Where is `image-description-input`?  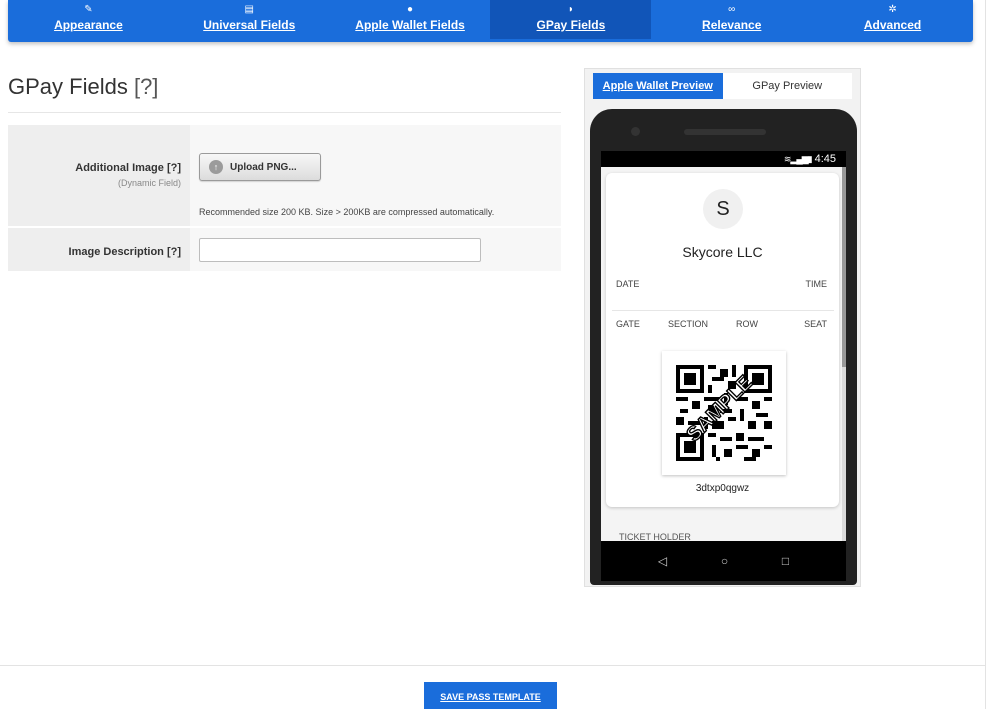
image-description-input is located at coordinates (340, 250).